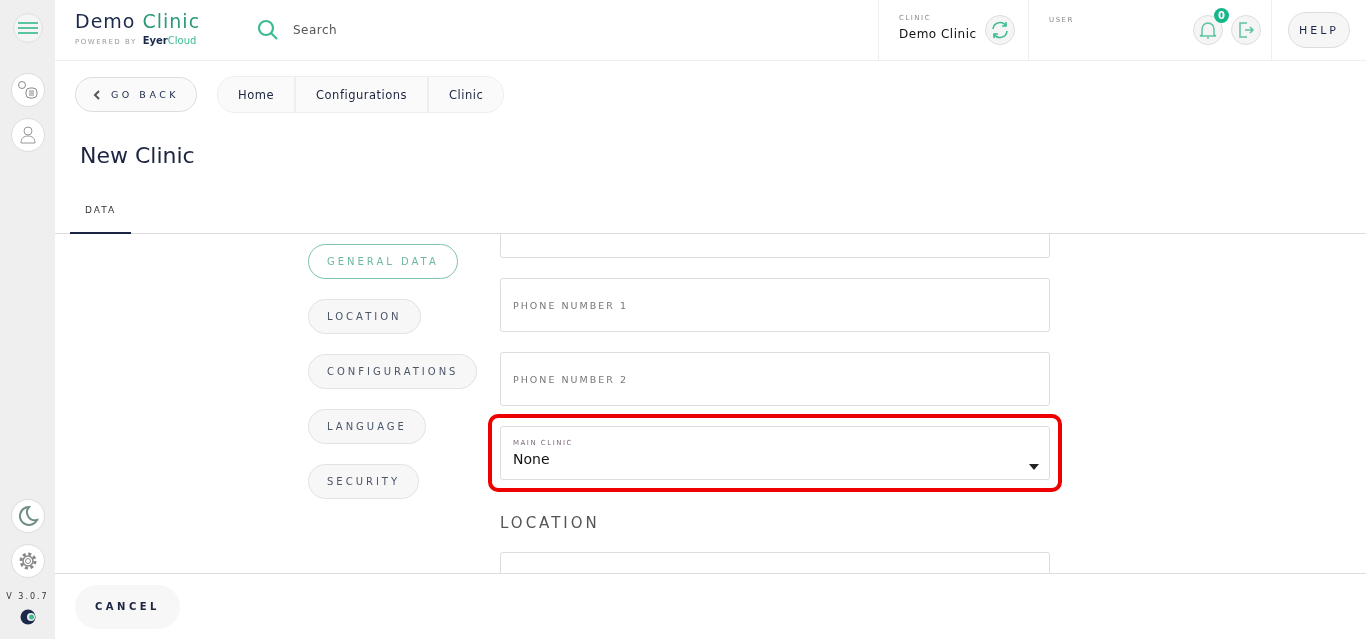 Image resolution: width=1366 pixels, height=639 pixels. I want to click on section-heading: LOCATION, so click(550, 523).